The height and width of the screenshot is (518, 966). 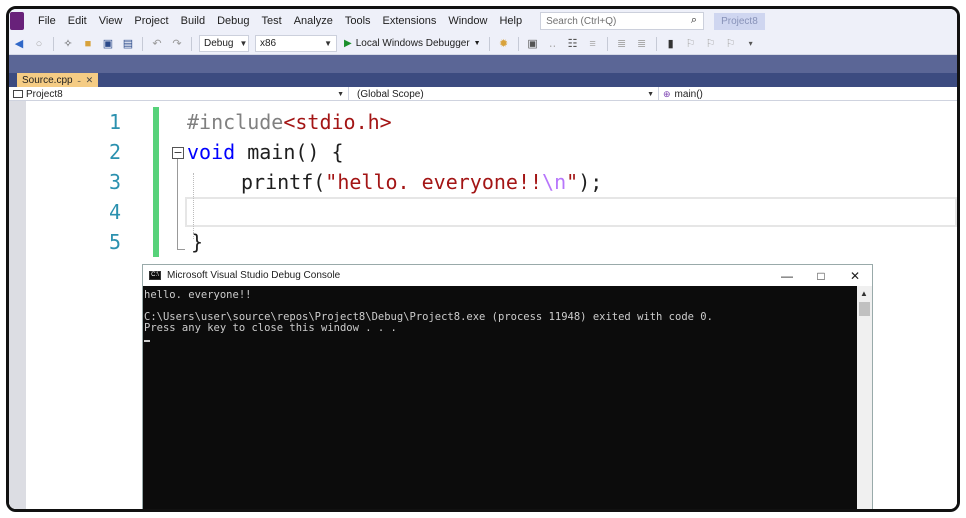 I want to click on code-text: void main() {, so click(x=265, y=152).